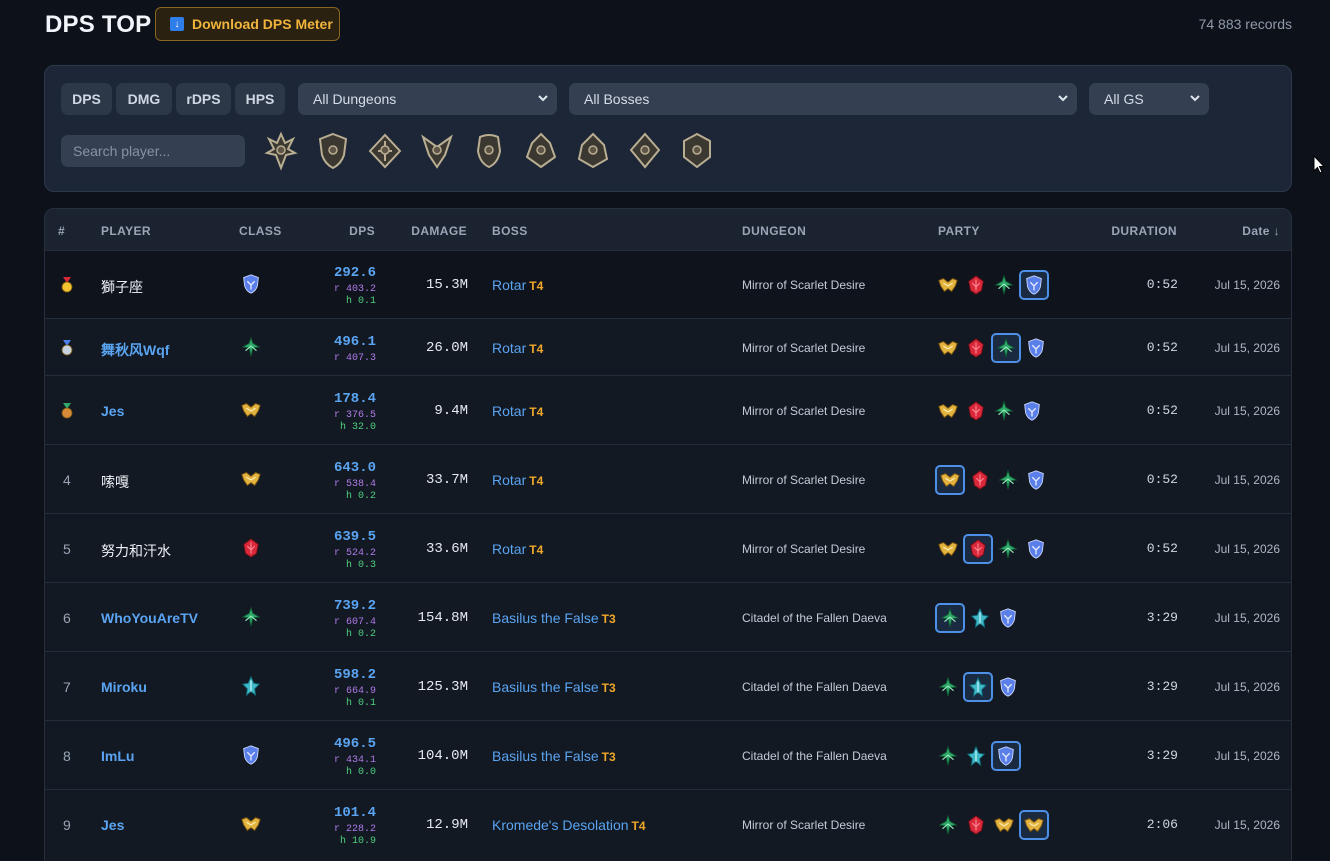 This screenshot has height=861, width=1330. Describe the element at coordinates (489, 151) in the screenshot. I see `bard-icon` at that location.